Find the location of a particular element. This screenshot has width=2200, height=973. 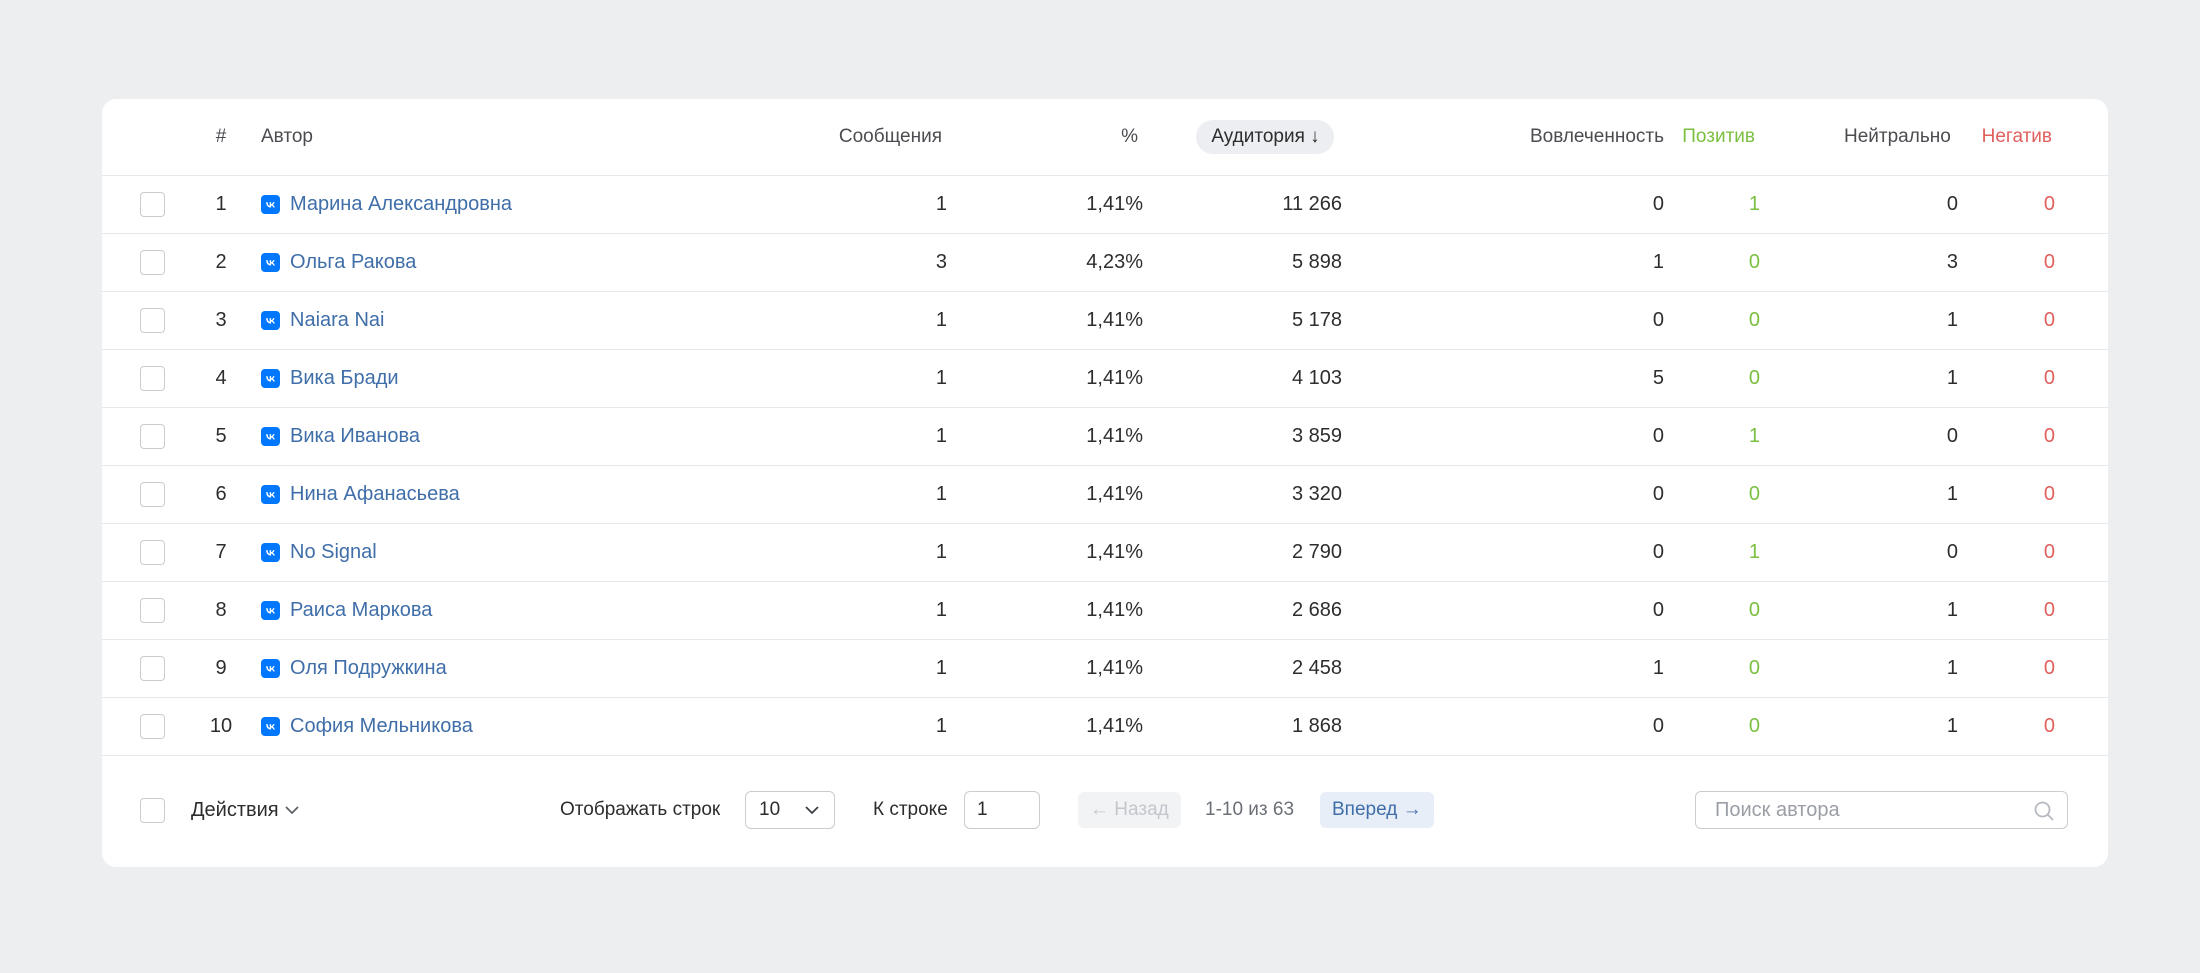

col-negative-header: Негатив is located at coordinates (1977, 137).